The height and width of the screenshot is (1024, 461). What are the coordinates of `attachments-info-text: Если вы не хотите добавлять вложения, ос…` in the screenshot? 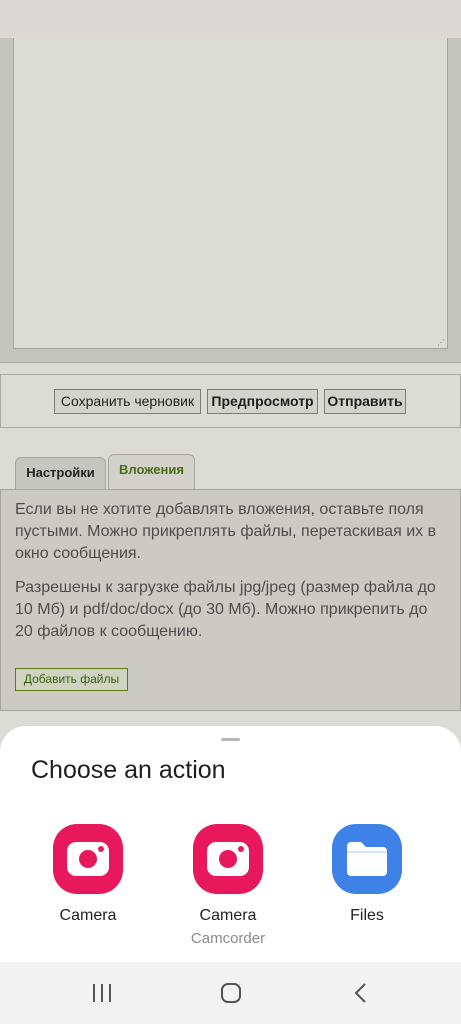 It's located at (226, 531).